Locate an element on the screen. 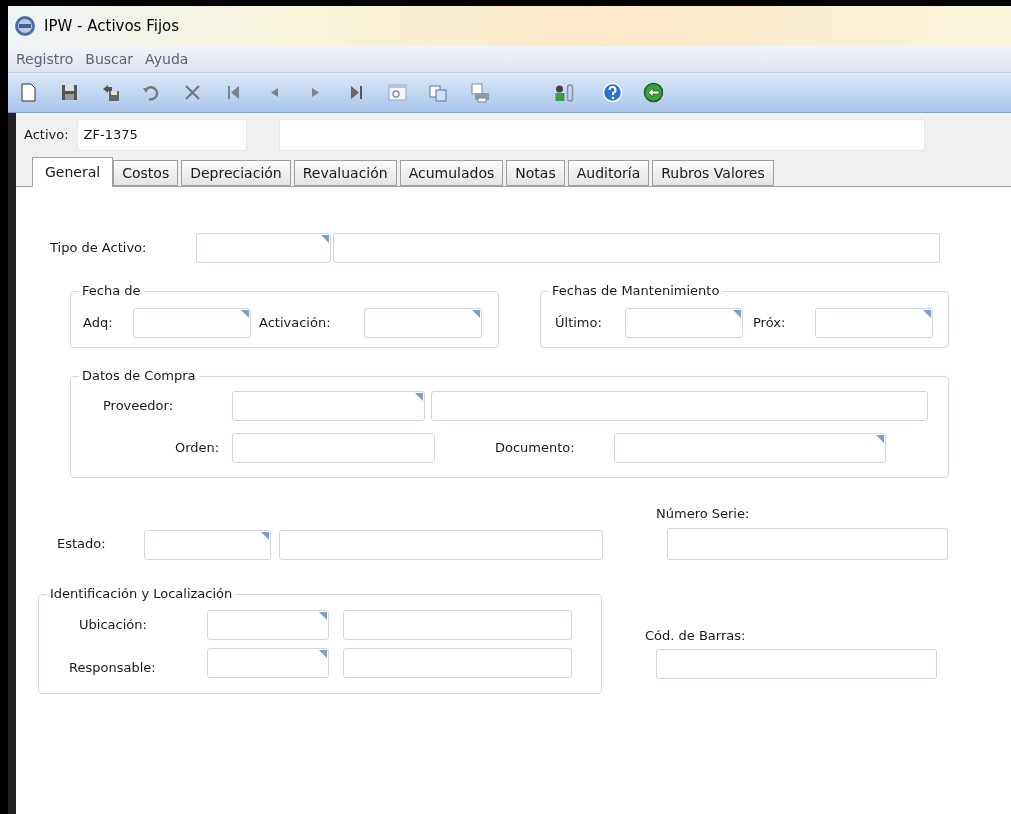  tab: Notas is located at coordinates (535, 173).